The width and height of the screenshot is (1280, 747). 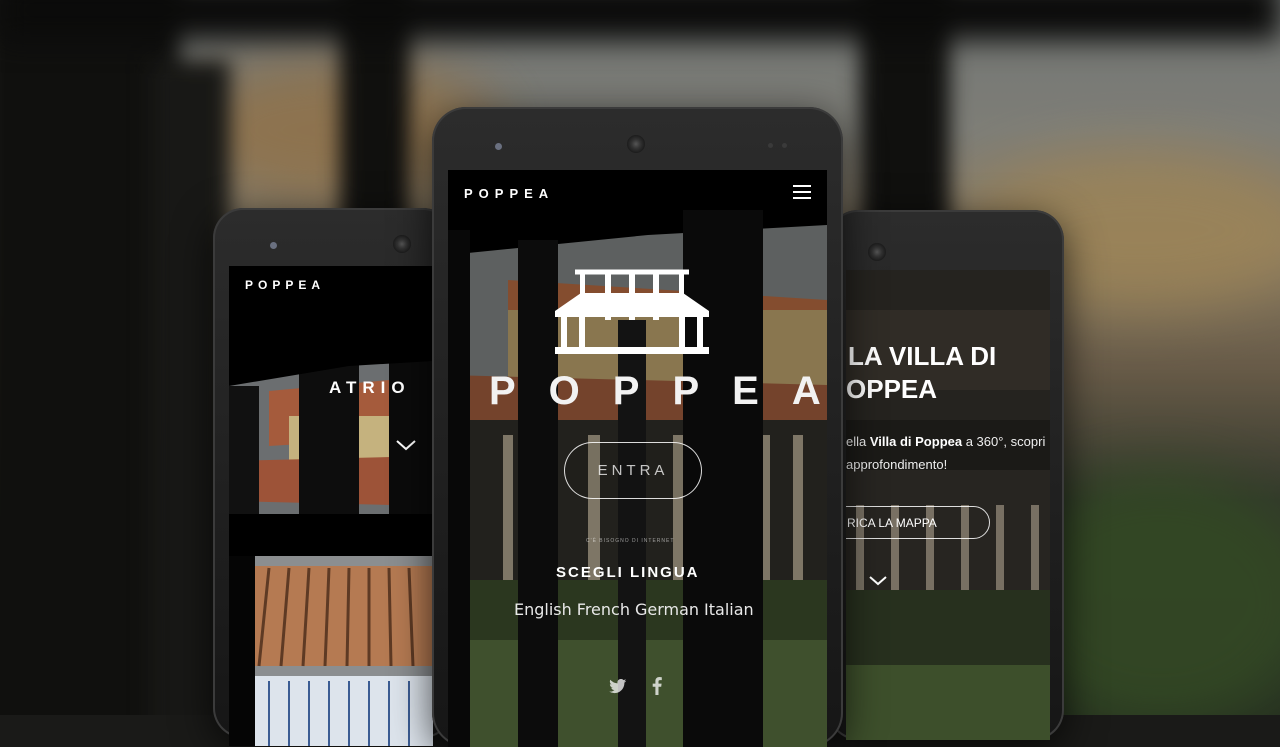 I want to click on proximity-sensor, so click(x=770, y=145).